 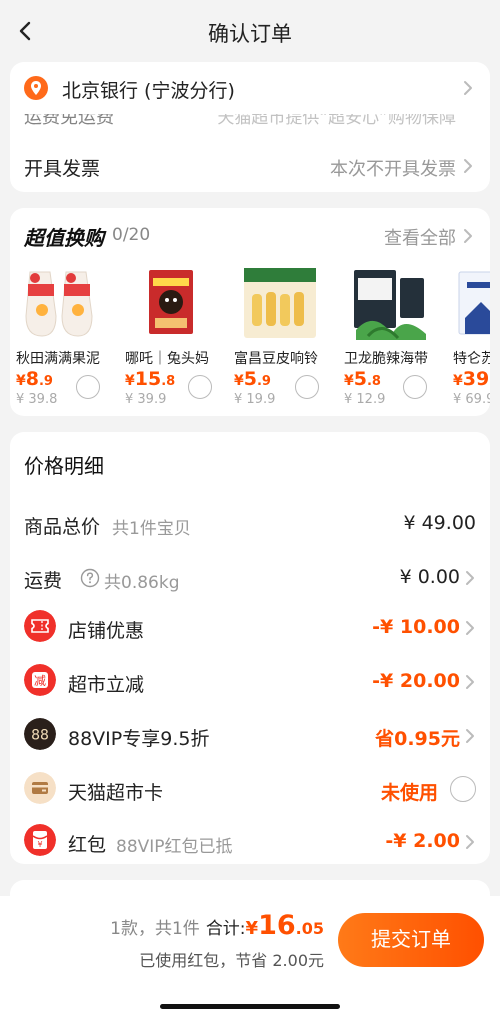 I want to click on red-packet-row: ¥ 红包 88VIP红包已抵 -¥ 2.00, so click(x=250, y=842).